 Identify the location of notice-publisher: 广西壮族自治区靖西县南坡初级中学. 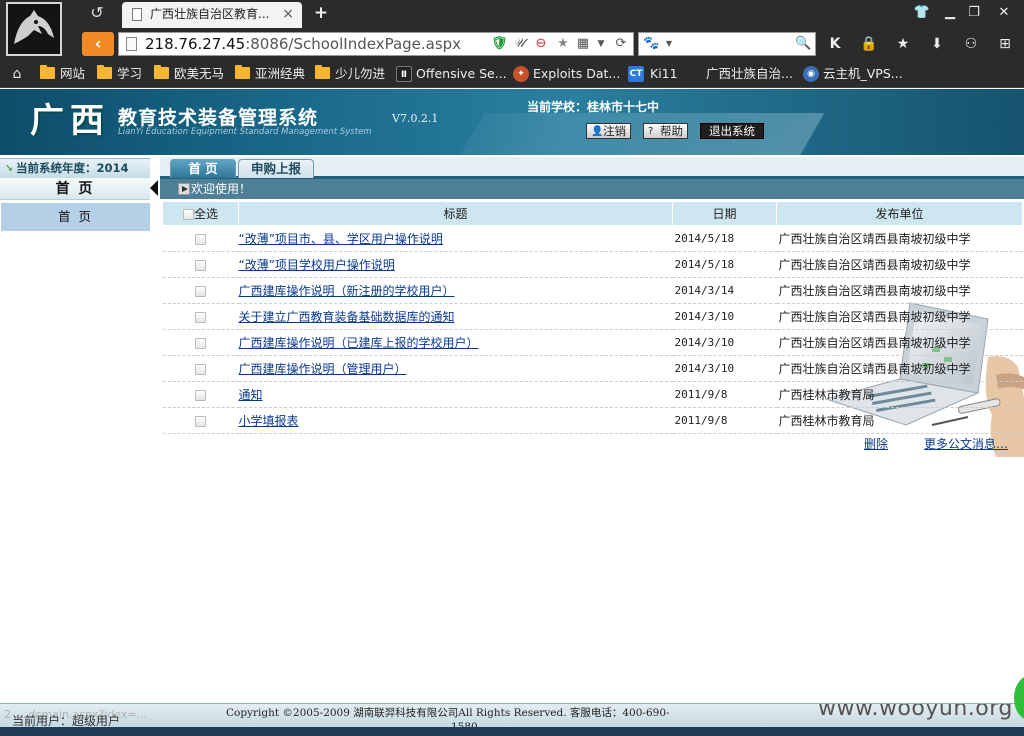
(899, 342).